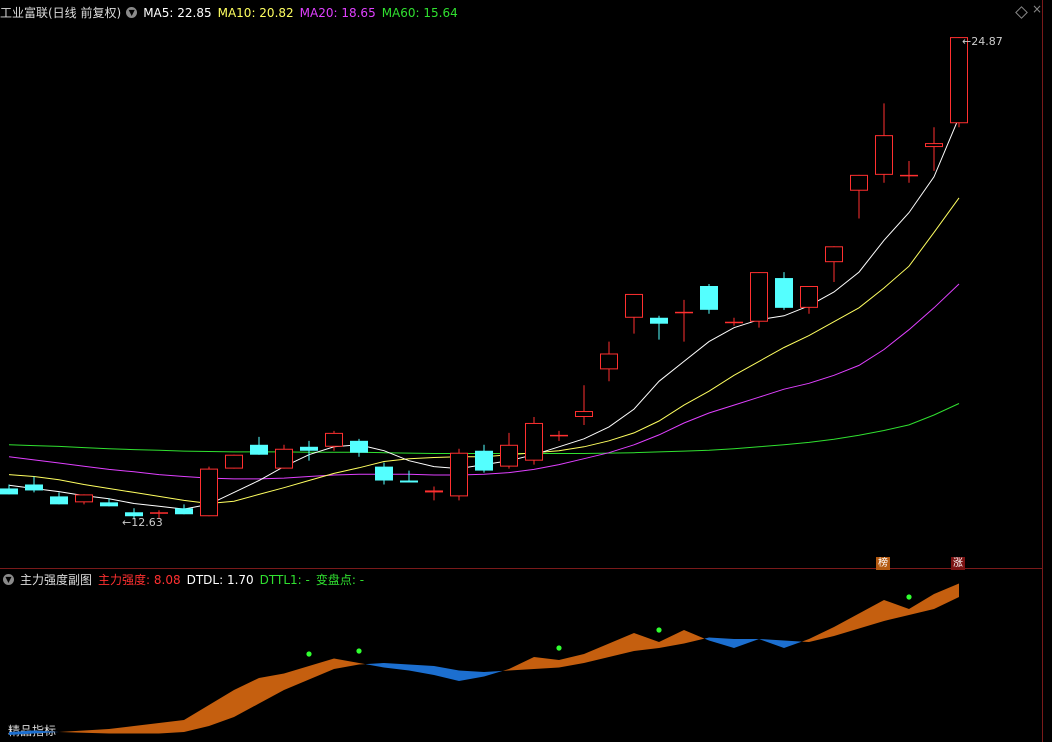  I want to click on price-axis, so click(1047, 371).